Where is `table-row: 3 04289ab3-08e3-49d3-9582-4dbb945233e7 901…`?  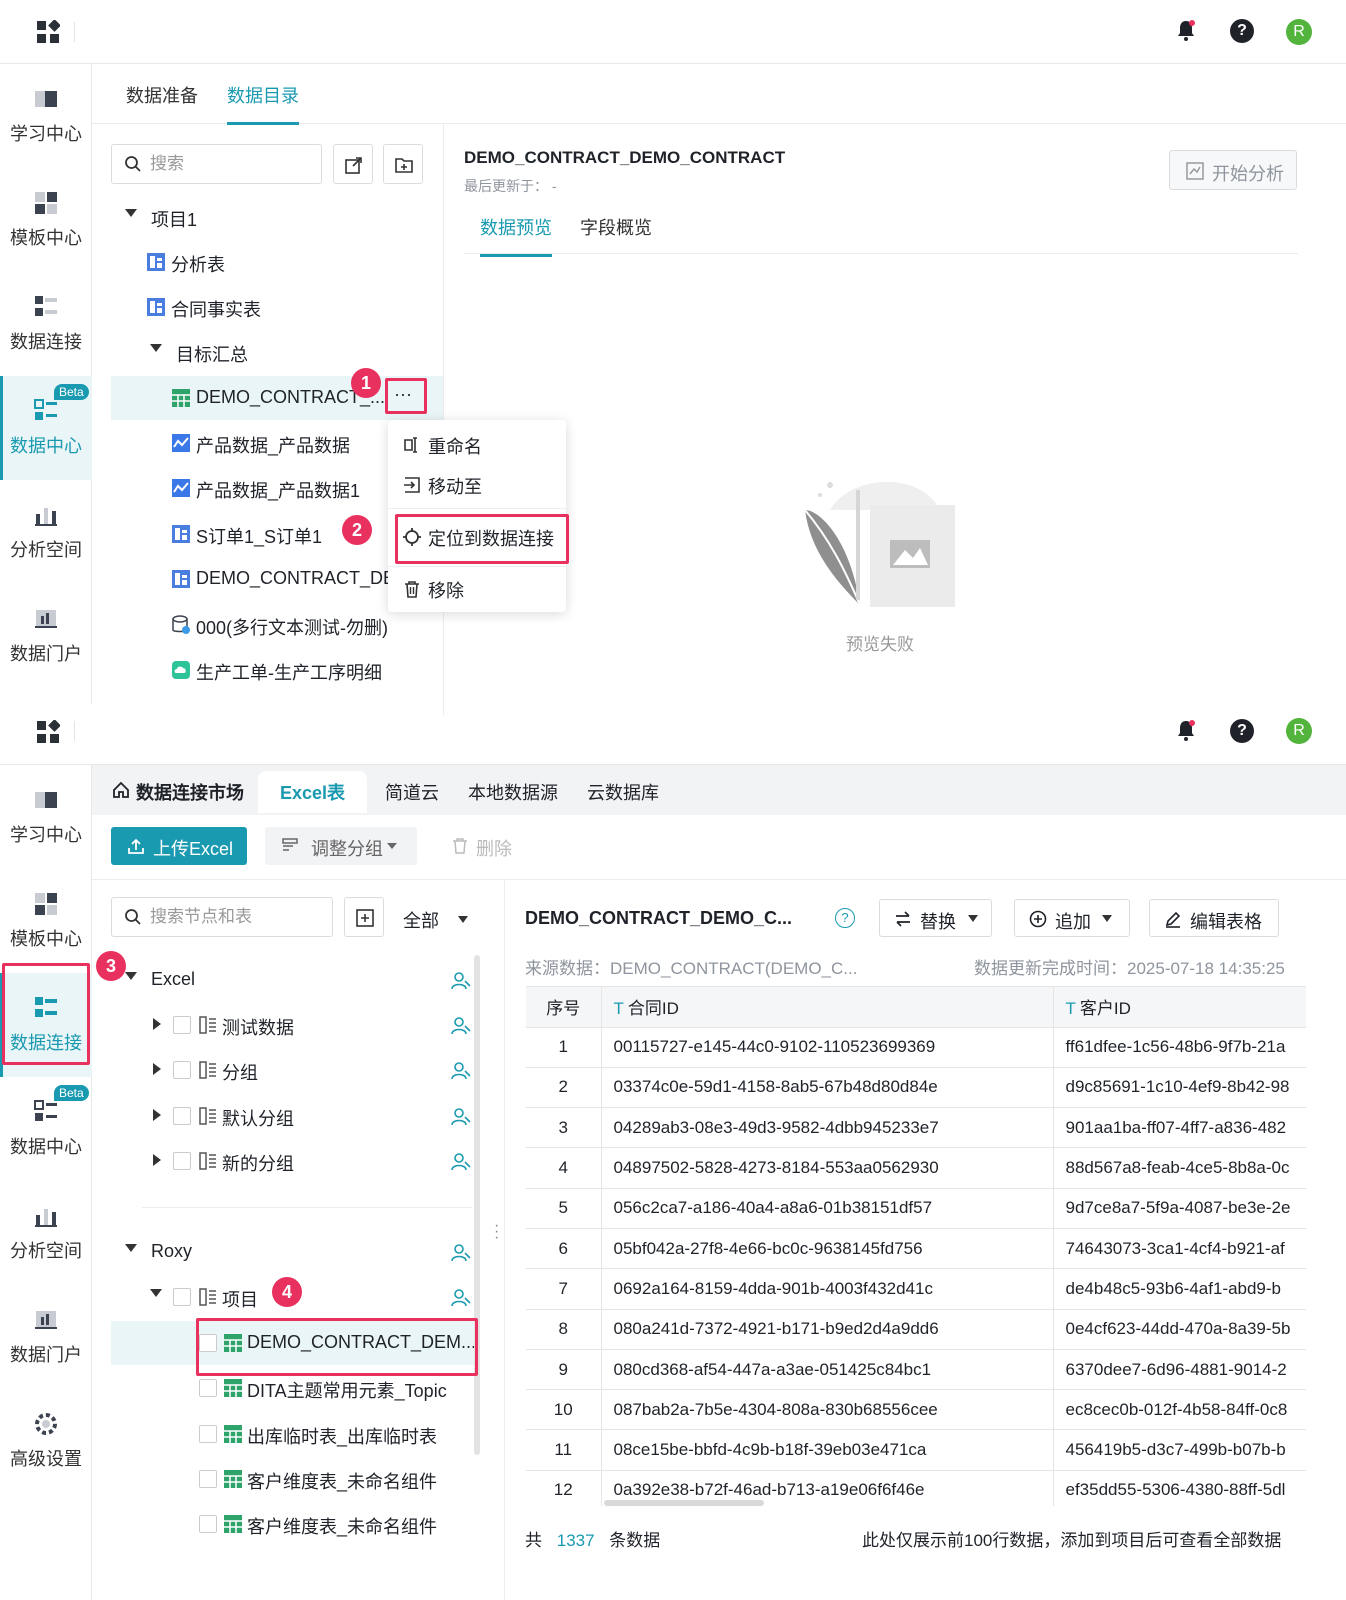 table-row: 3 04289ab3-08e3-49d3-9582-4dbb945233e7 901… is located at coordinates (916, 1128).